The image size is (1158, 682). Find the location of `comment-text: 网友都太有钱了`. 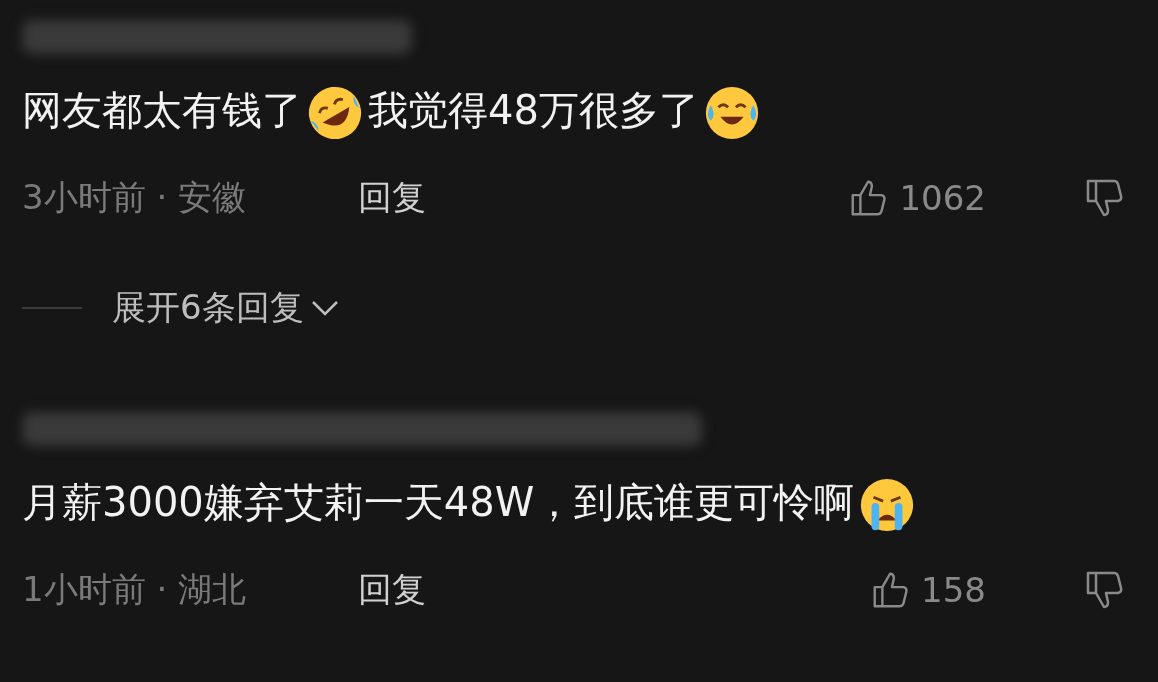

comment-text: 网友都太有钱了 is located at coordinates (162, 110).